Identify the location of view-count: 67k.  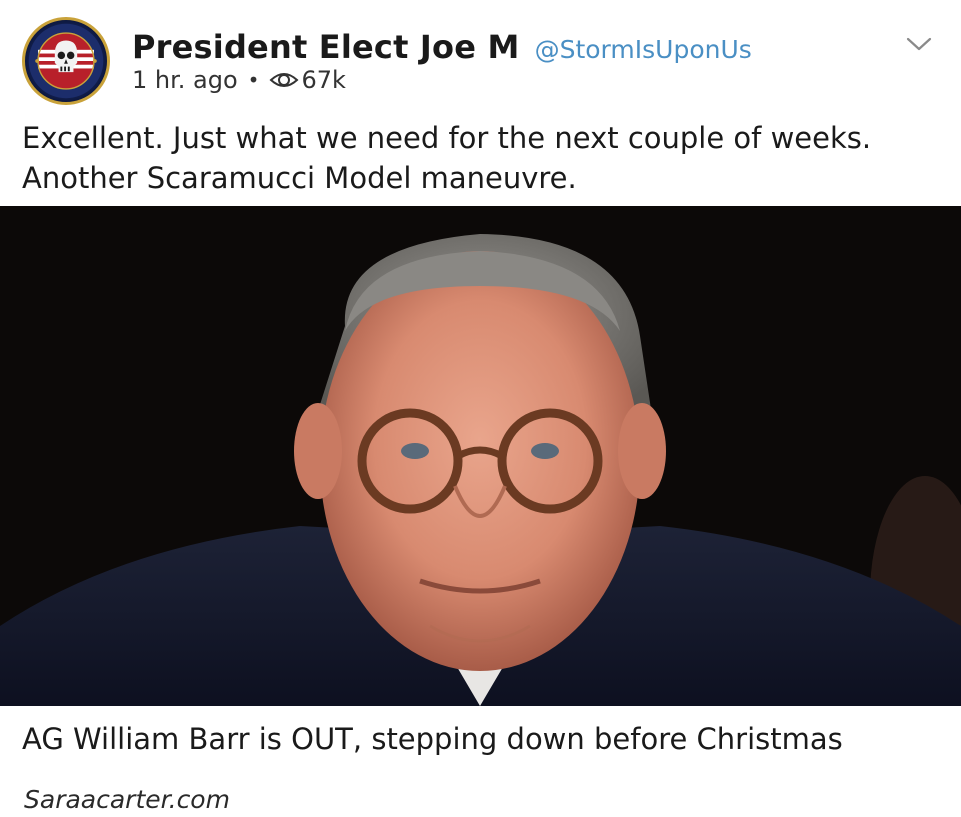
(323, 80).